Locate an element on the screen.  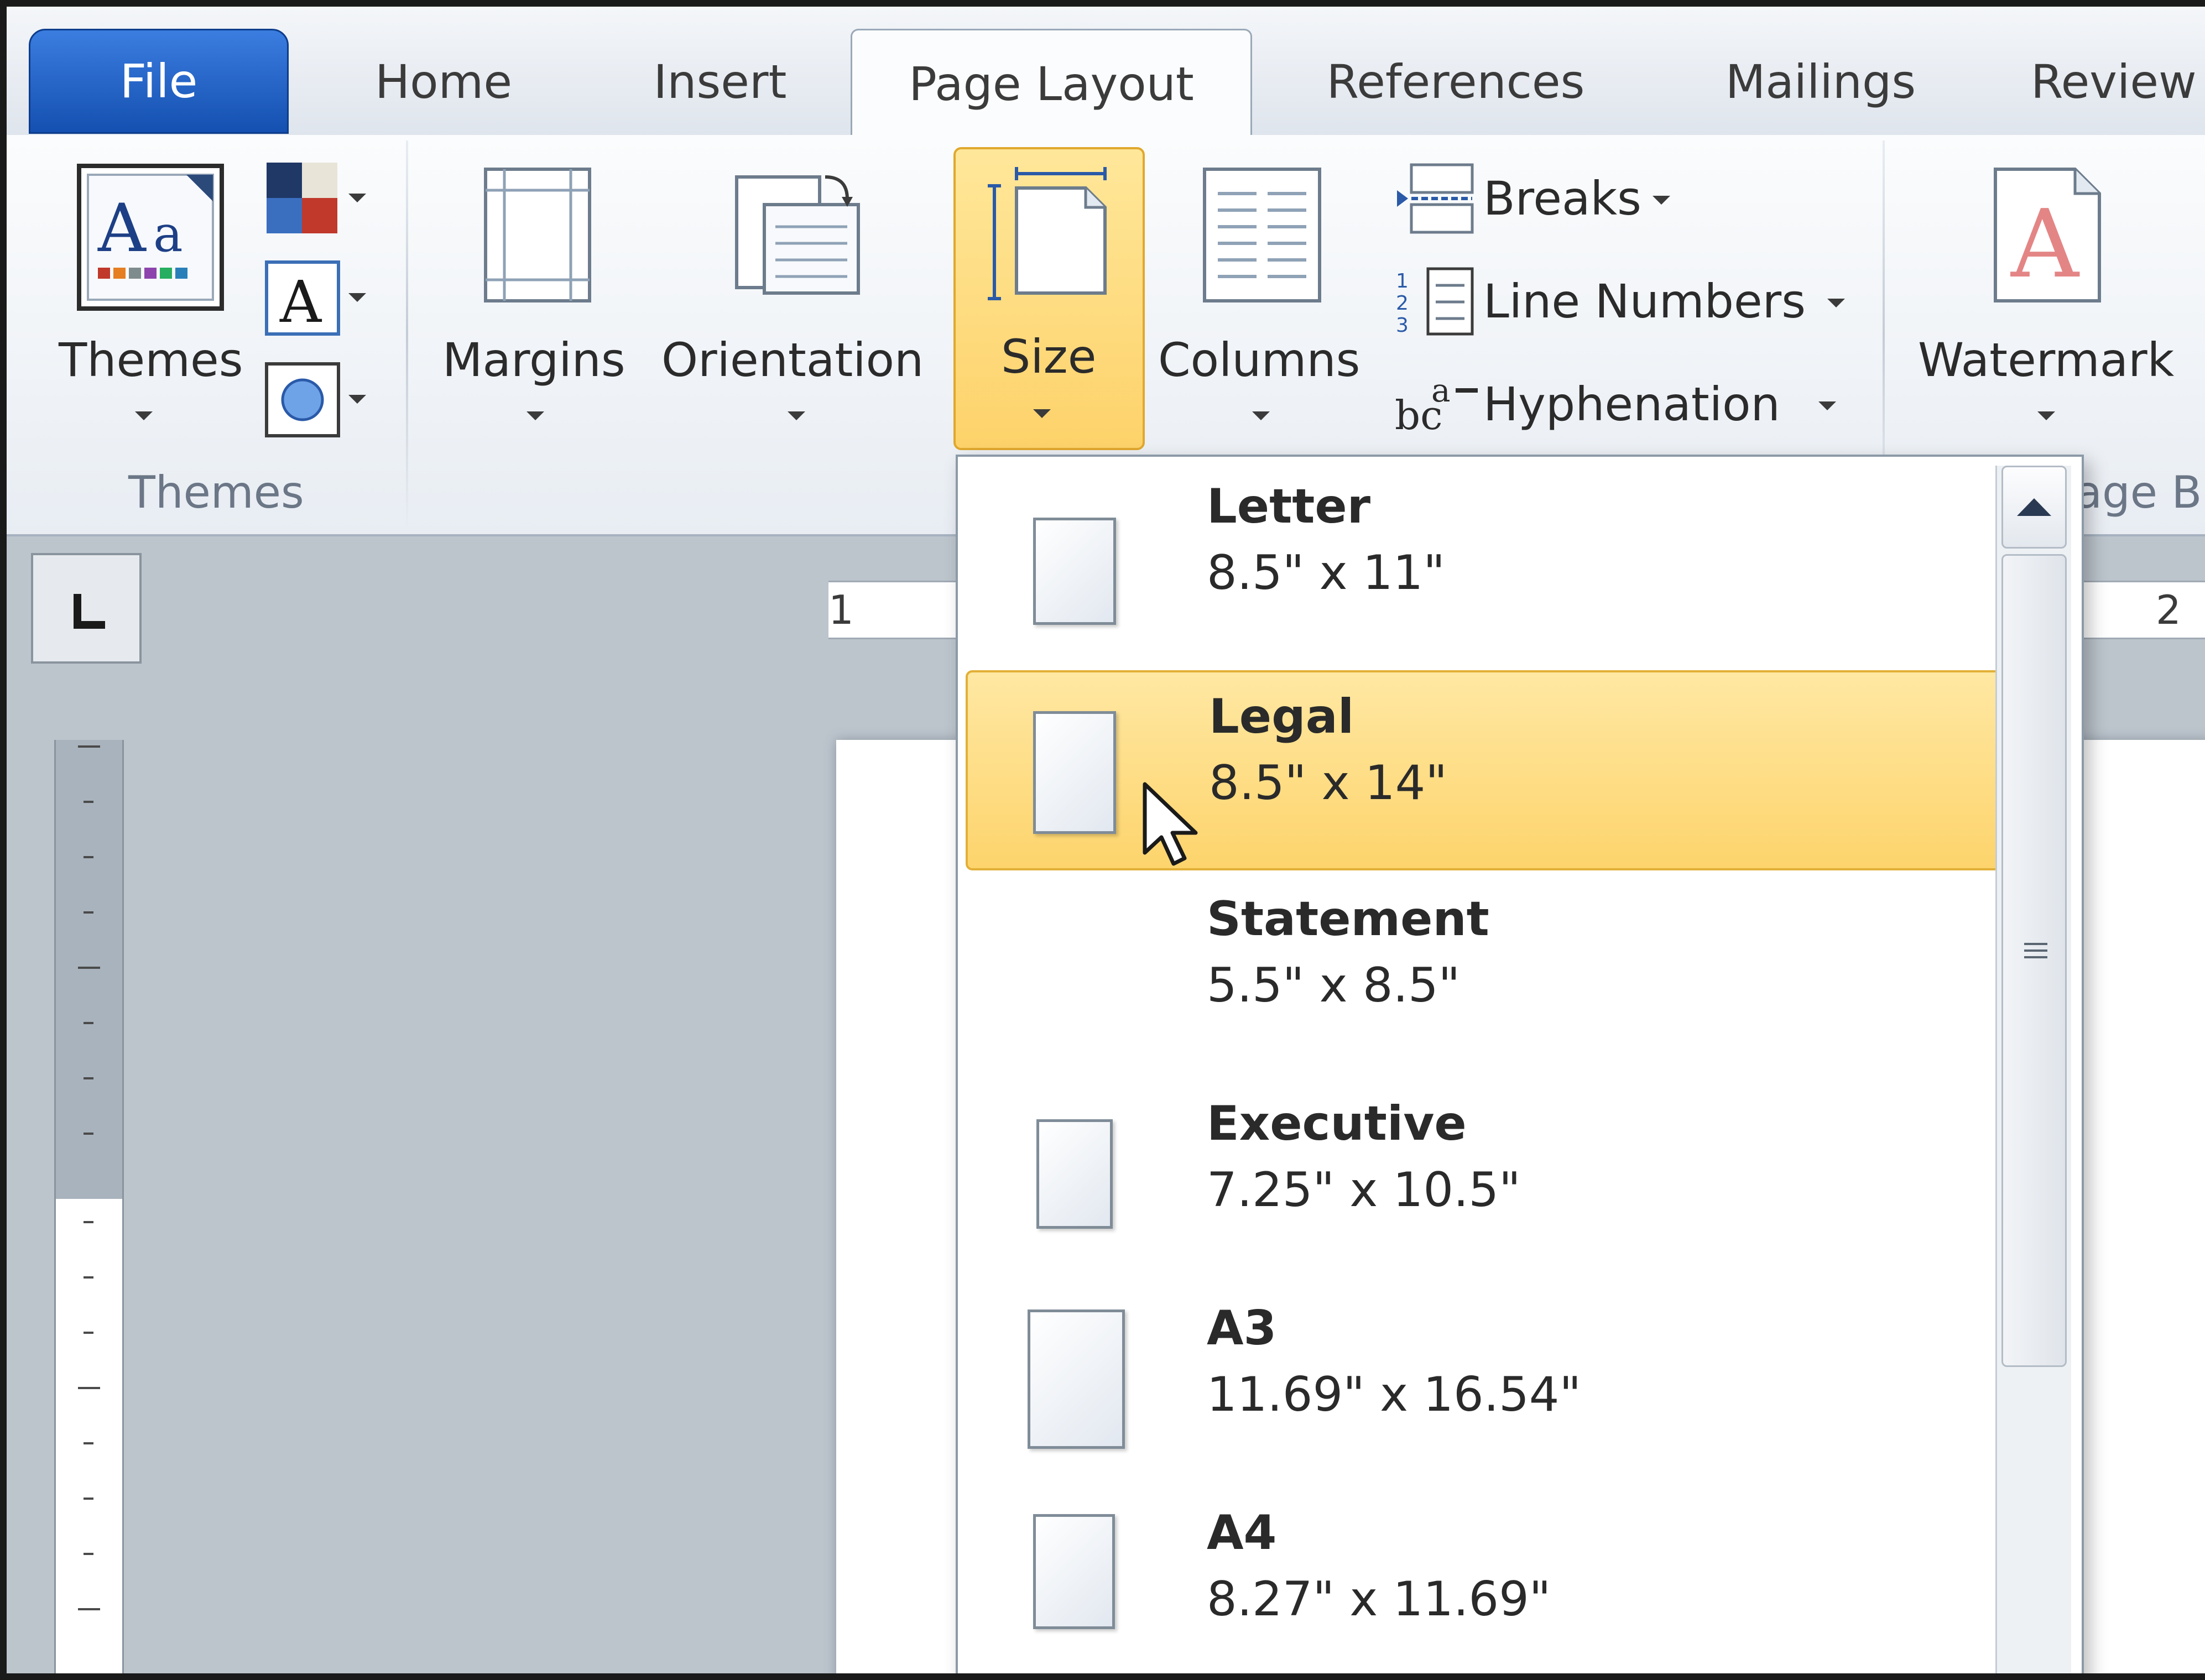
size-menu-scrollbar is located at coordinates (2033, 1070).